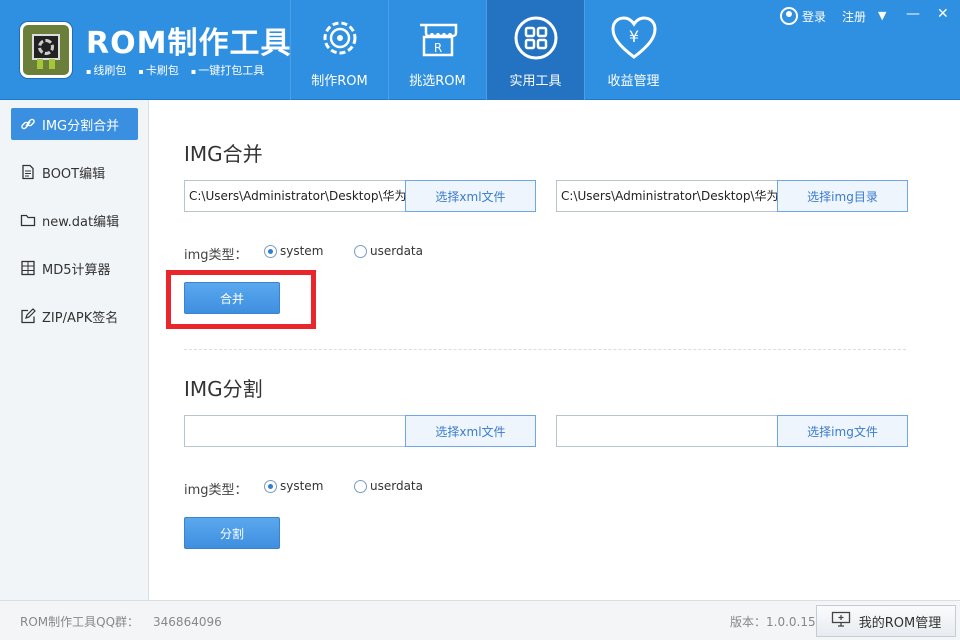 The image size is (960, 640). I want to click on gear-icon, so click(340, 38).